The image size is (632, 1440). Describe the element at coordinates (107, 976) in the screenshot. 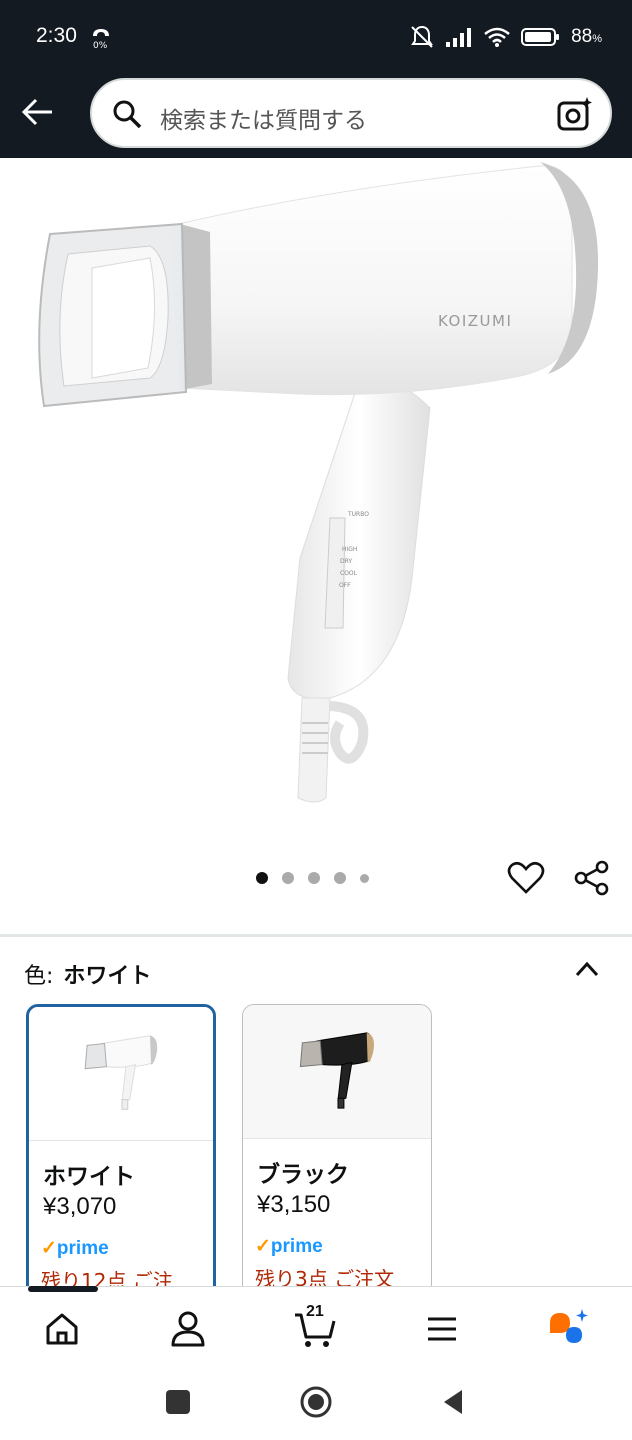

I see `selected-color: ホワイト` at that location.